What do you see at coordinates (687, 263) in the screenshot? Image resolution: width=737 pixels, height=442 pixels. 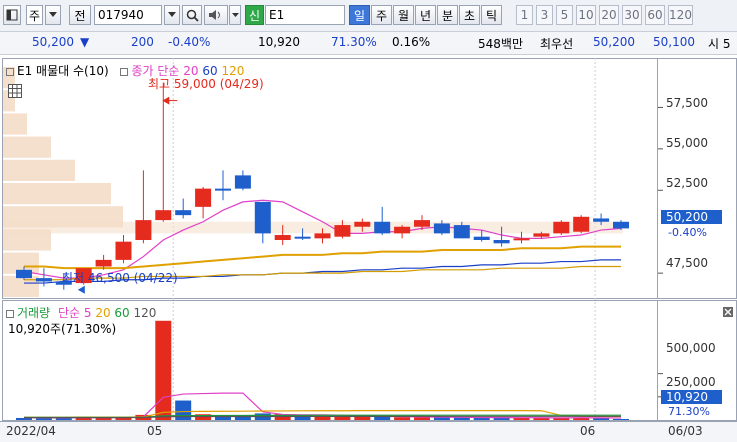 I see `price-tick: 47,500` at bounding box center [687, 263].